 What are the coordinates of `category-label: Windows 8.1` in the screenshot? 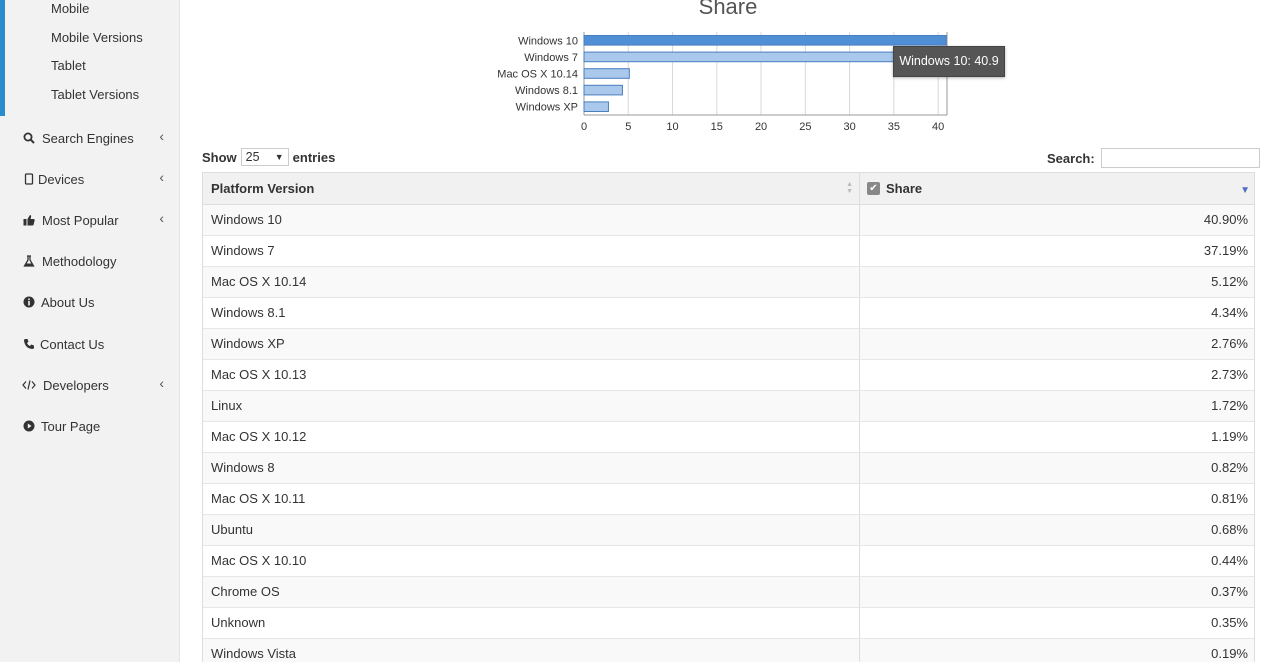 It's located at (546, 91).